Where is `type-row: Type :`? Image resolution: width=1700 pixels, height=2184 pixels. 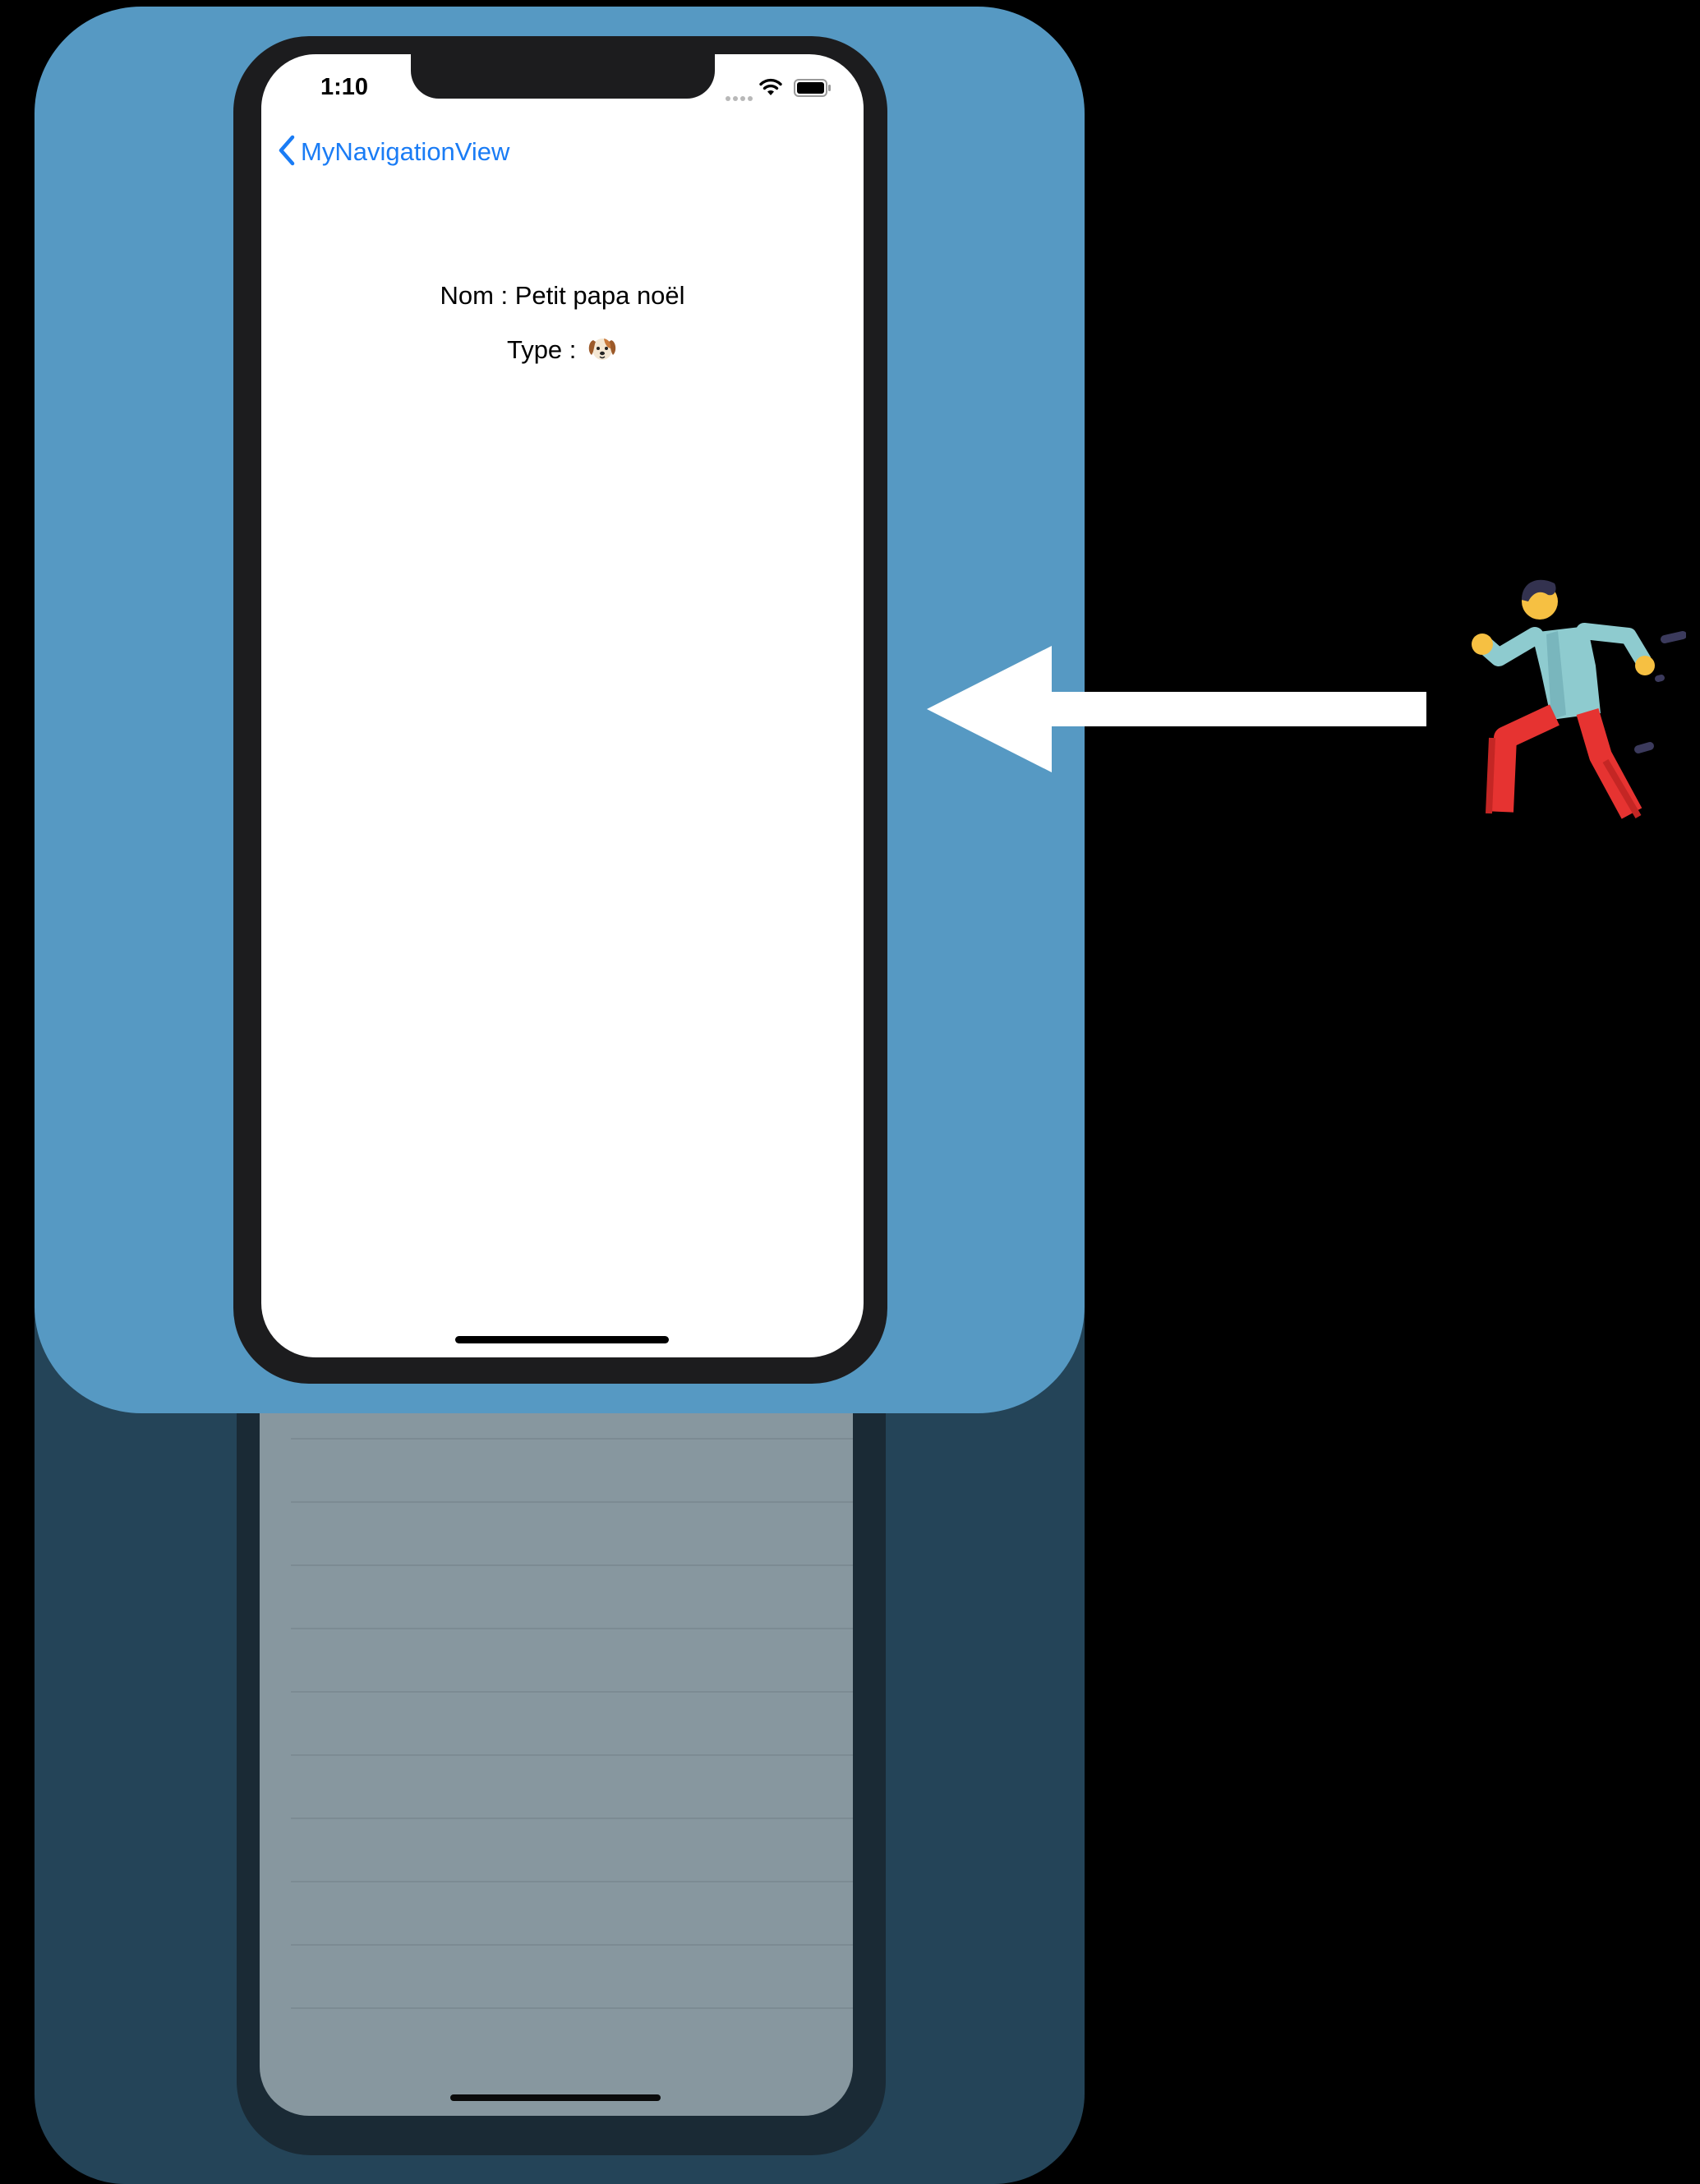
type-row: Type : is located at coordinates (562, 352).